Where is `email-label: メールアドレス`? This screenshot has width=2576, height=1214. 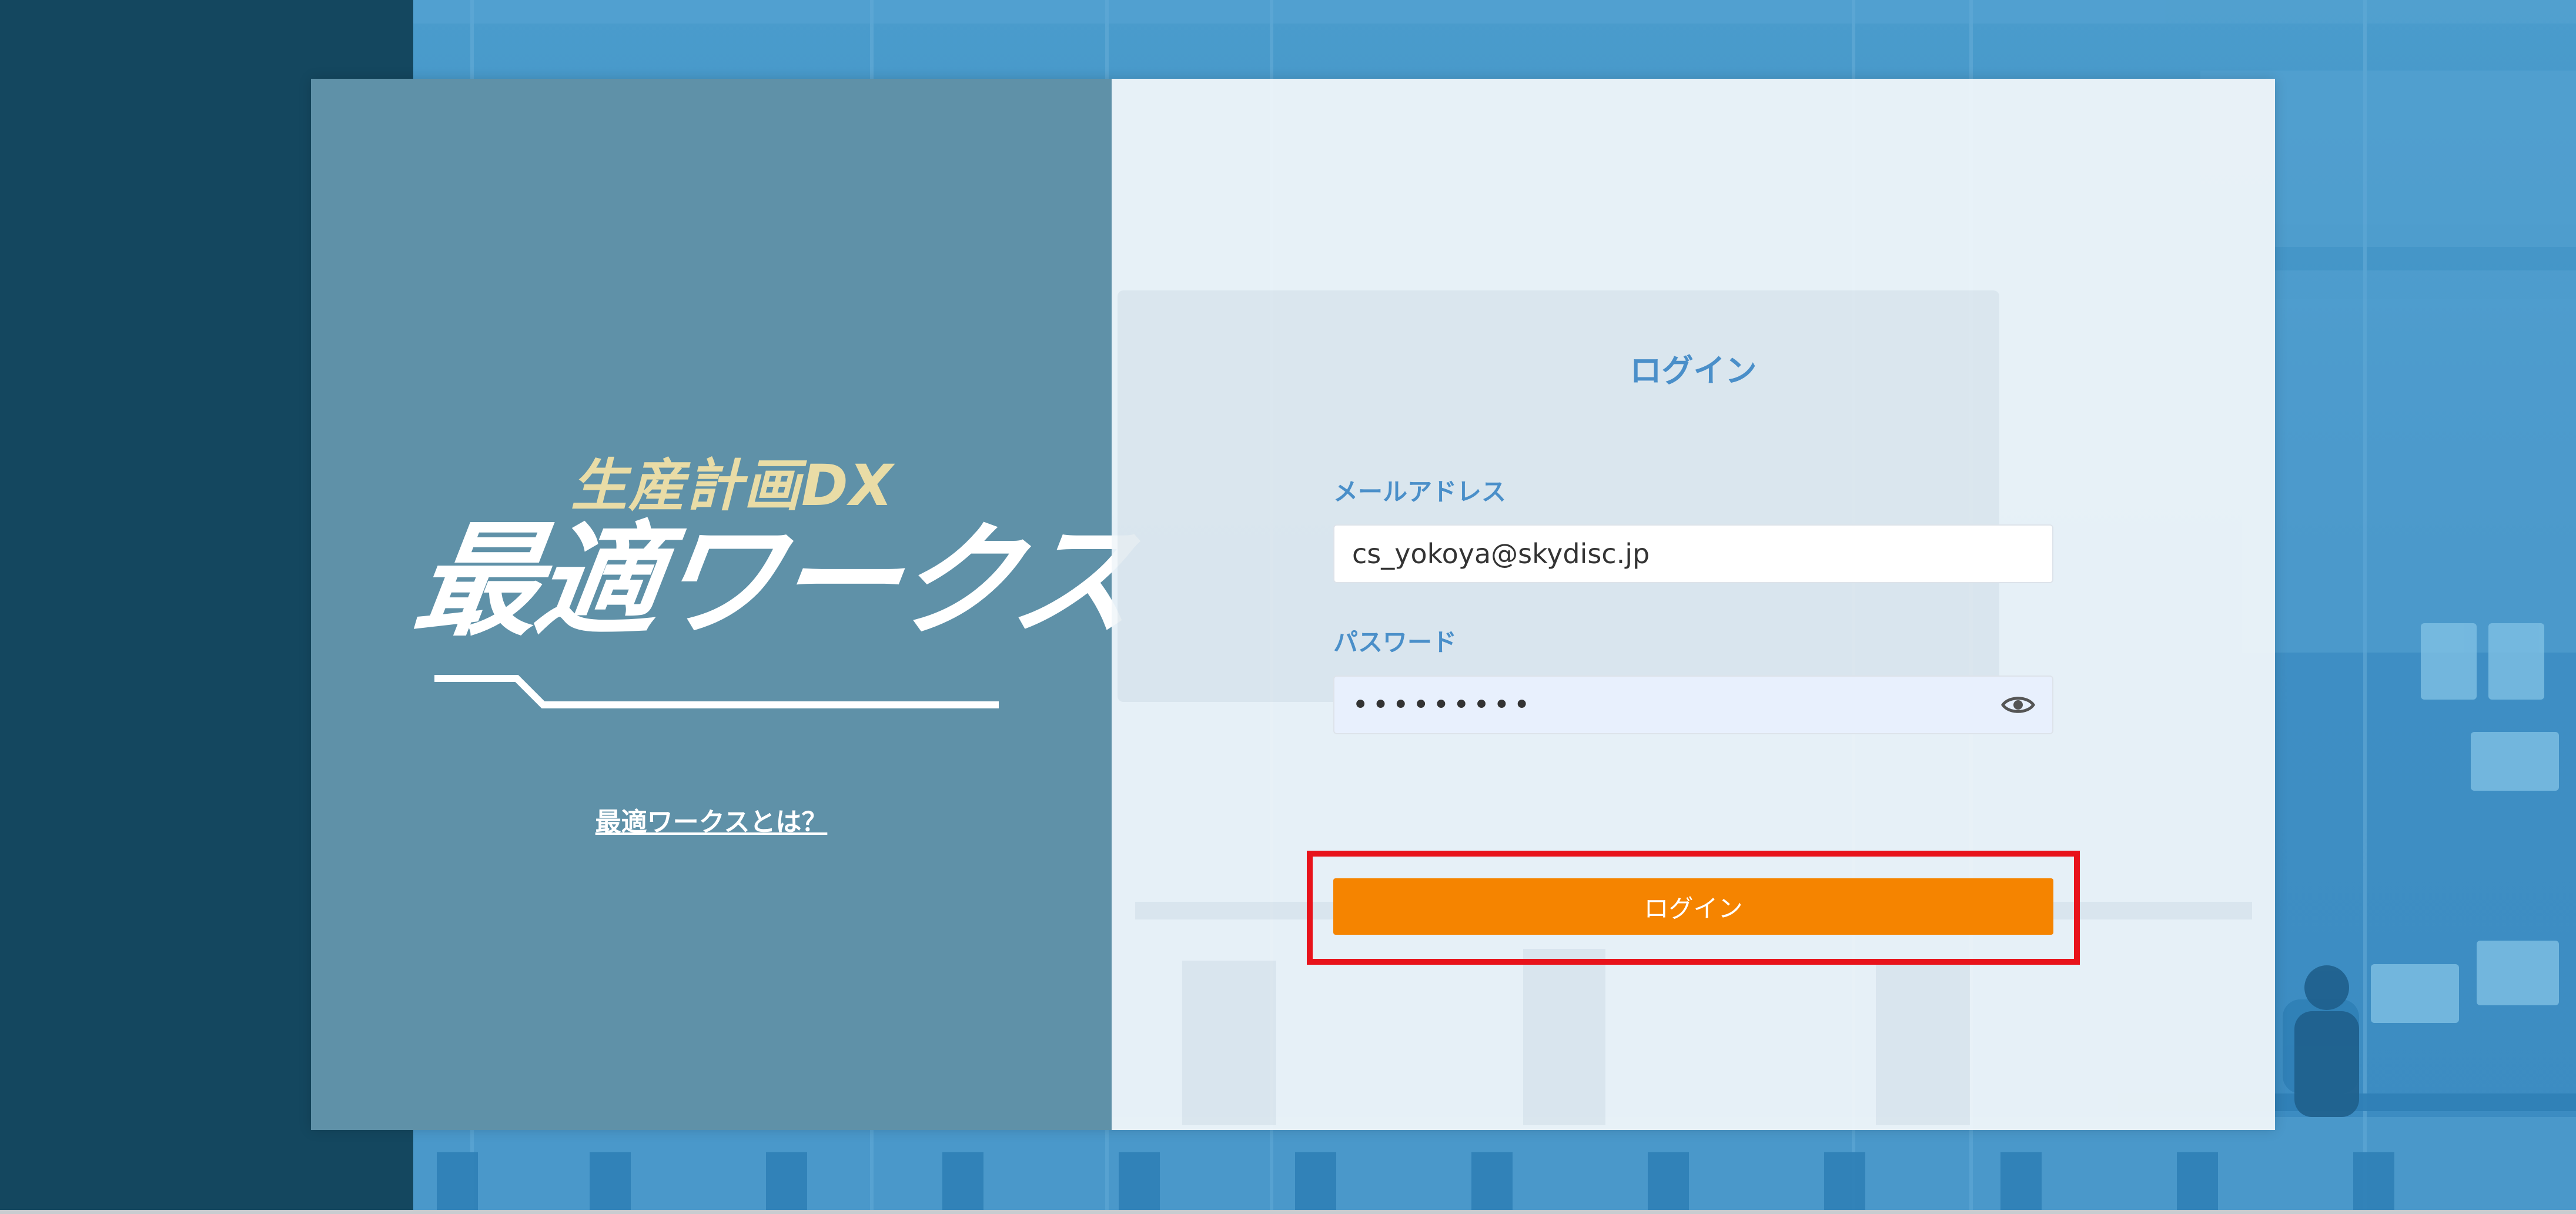
email-label: メールアドレス is located at coordinates (1420, 491).